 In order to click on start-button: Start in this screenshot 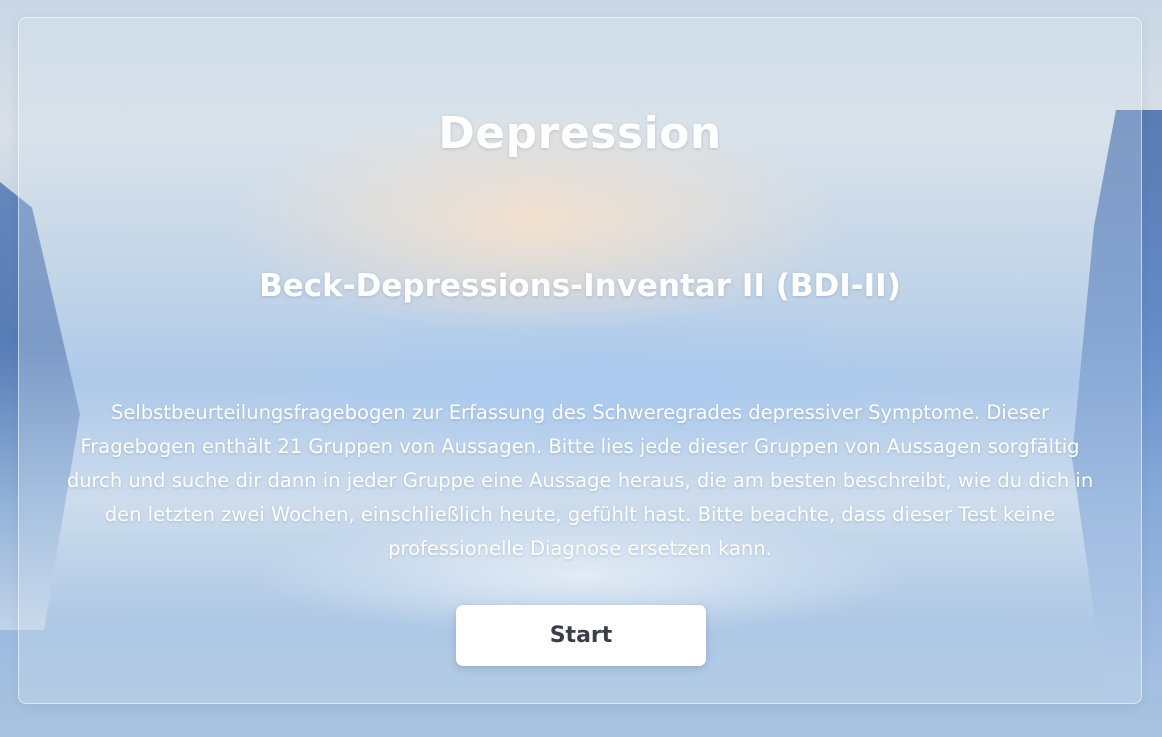, I will do `click(581, 635)`.